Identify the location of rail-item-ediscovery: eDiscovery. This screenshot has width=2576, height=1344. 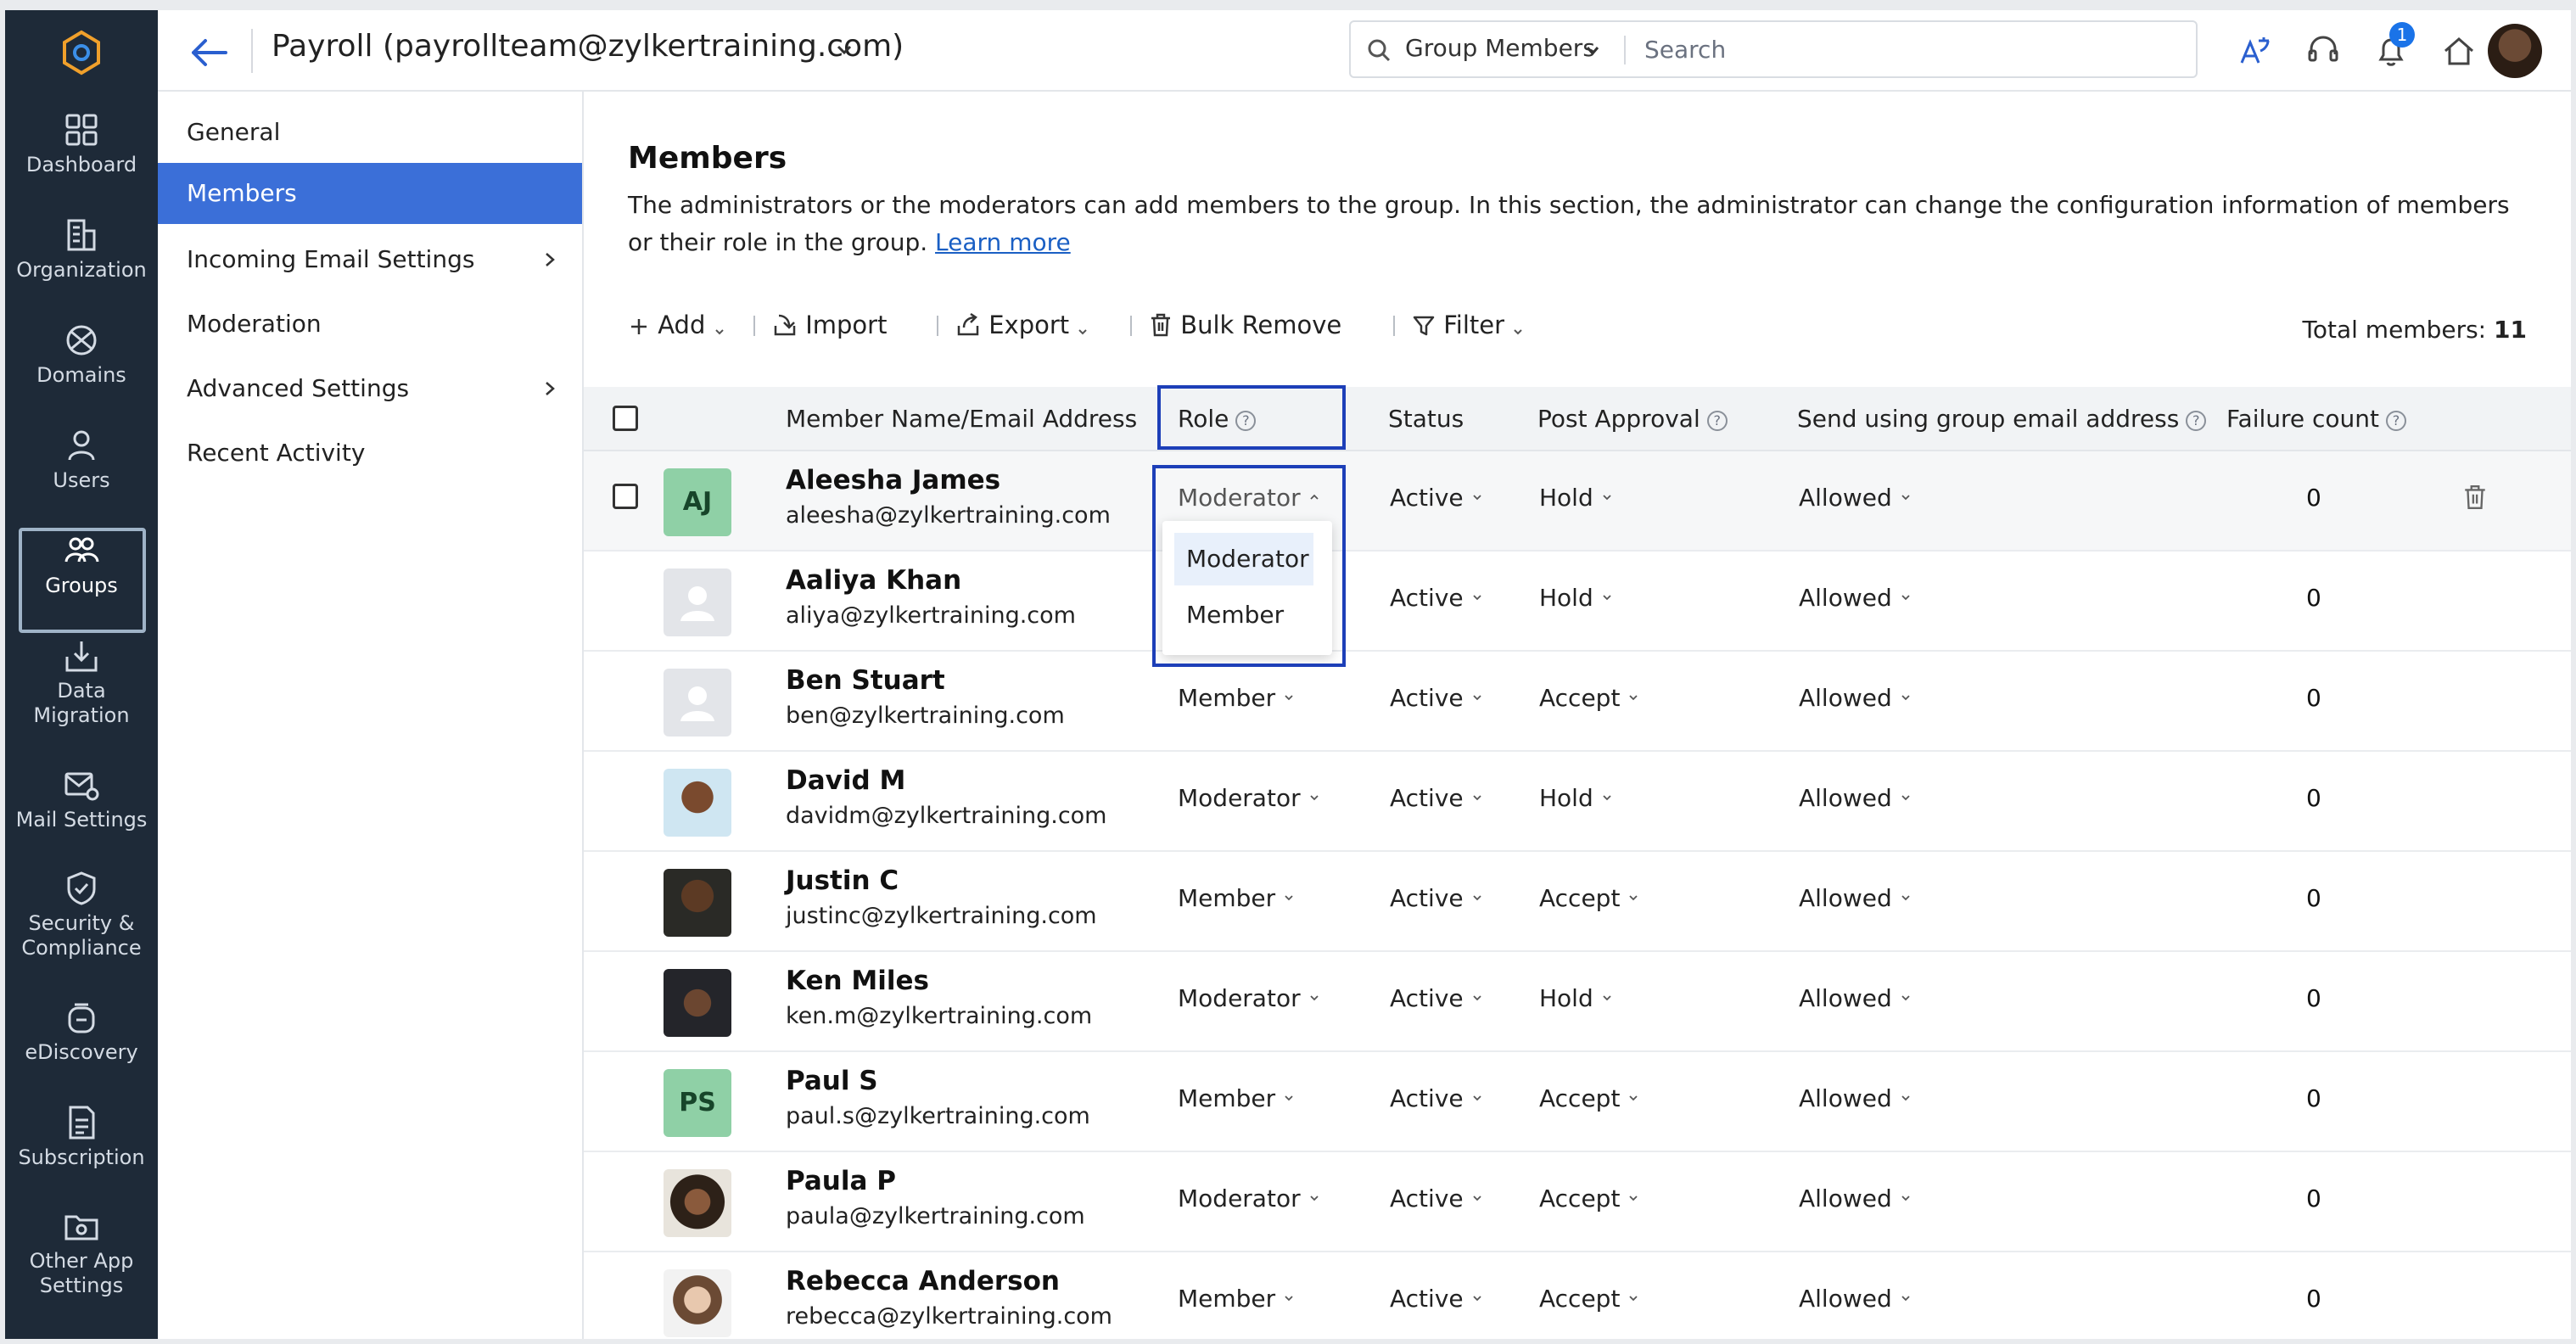
(81, 1031).